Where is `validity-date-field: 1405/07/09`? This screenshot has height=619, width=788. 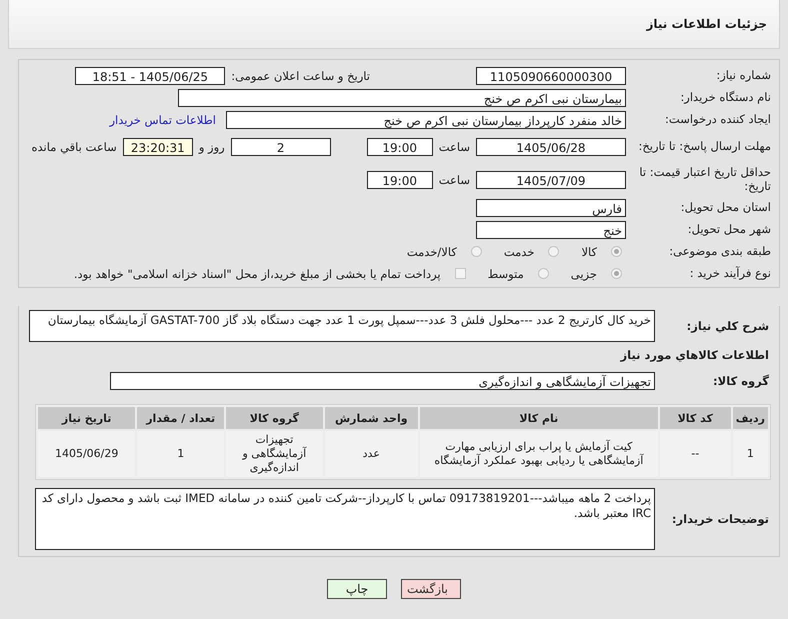
validity-date-field: 1405/07/09 is located at coordinates (551, 180).